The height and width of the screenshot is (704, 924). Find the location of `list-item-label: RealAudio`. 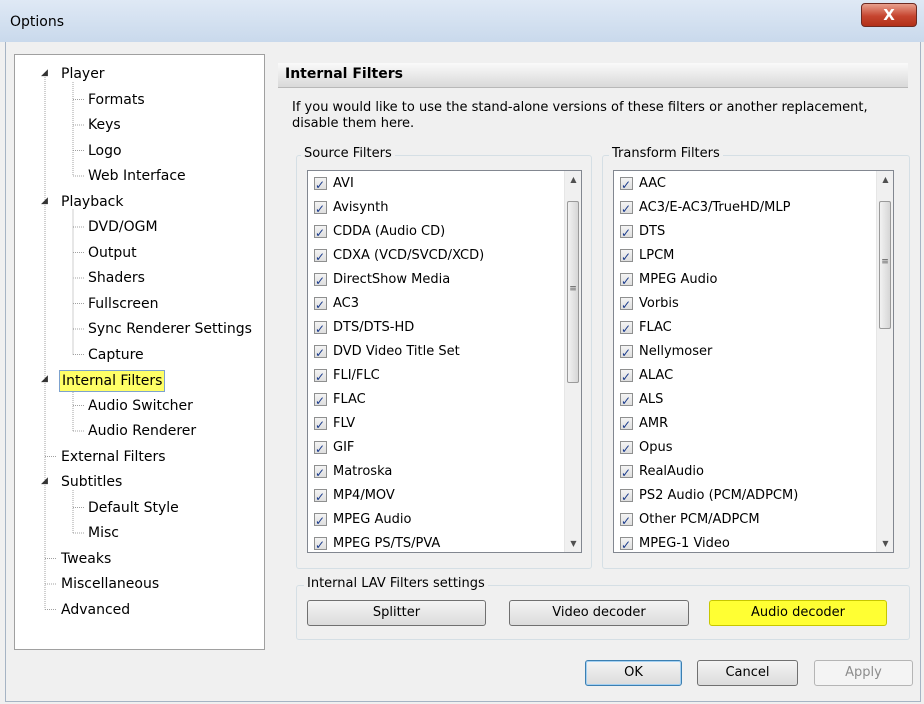

list-item-label: RealAudio is located at coordinates (671, 471).